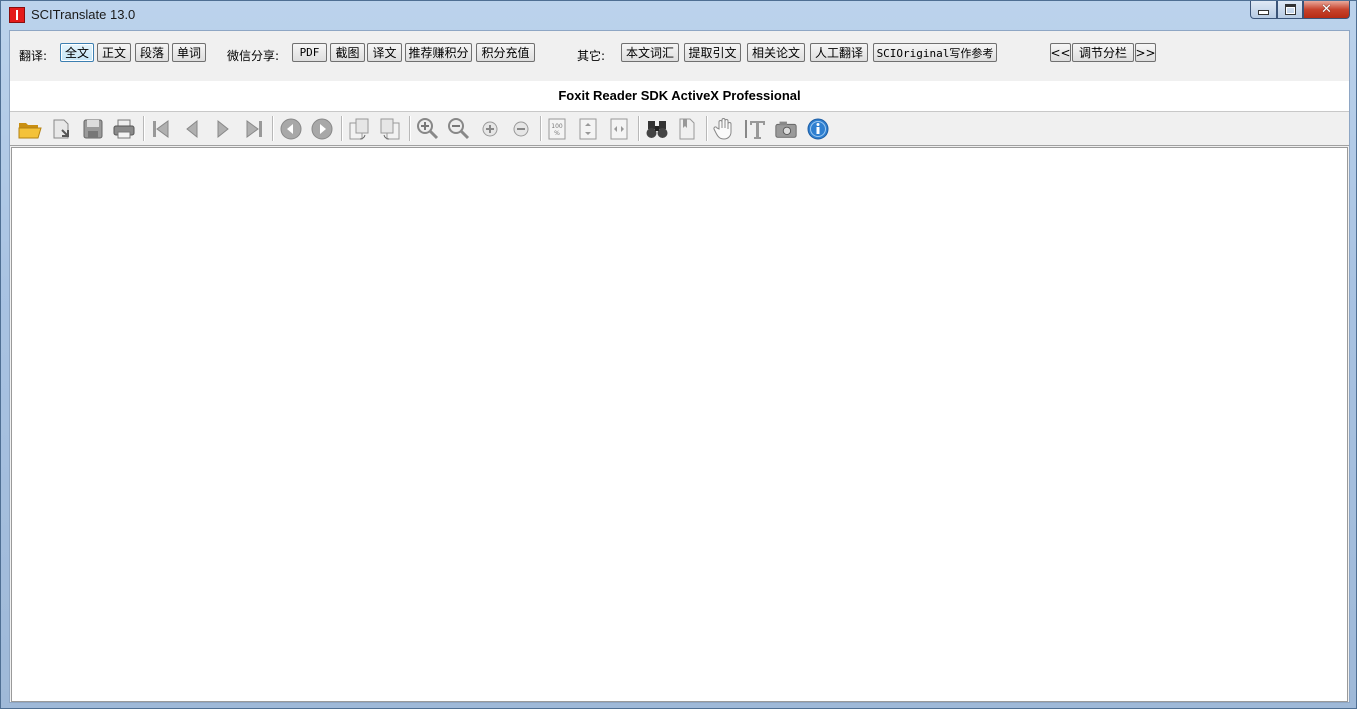  I want to click on next-page-icon, so click(223, 129).